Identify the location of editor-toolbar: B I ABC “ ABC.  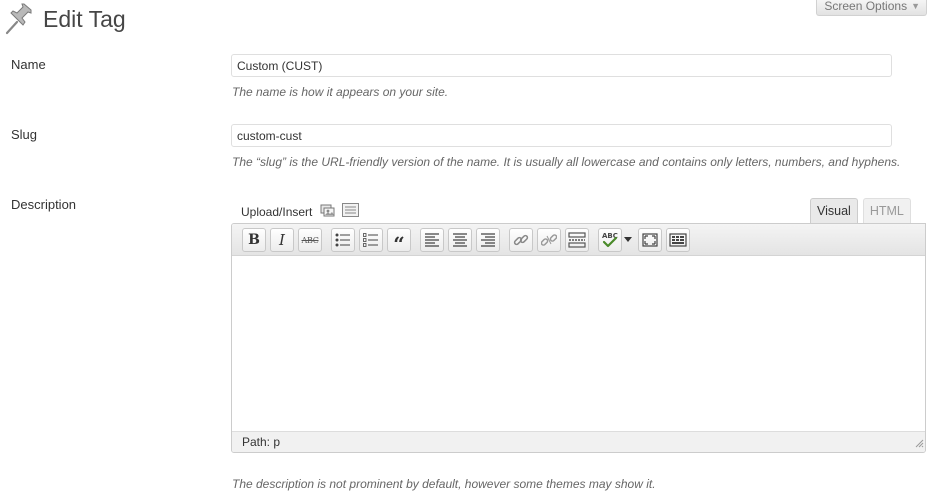
(578, 240).